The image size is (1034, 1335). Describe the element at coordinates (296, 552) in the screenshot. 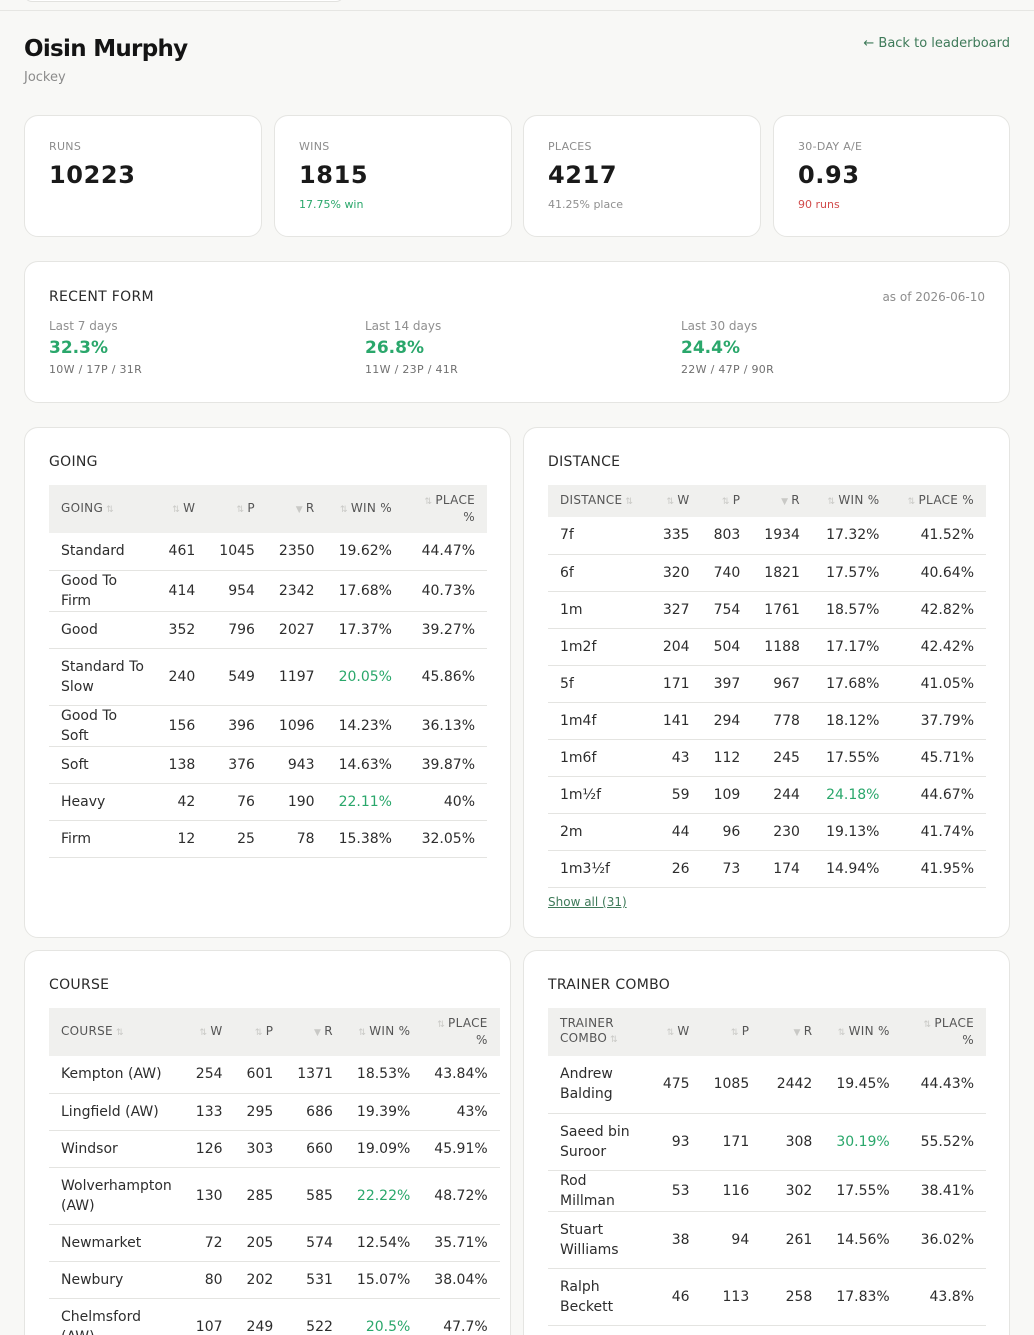

I see `cell-r: 2350` at that location.